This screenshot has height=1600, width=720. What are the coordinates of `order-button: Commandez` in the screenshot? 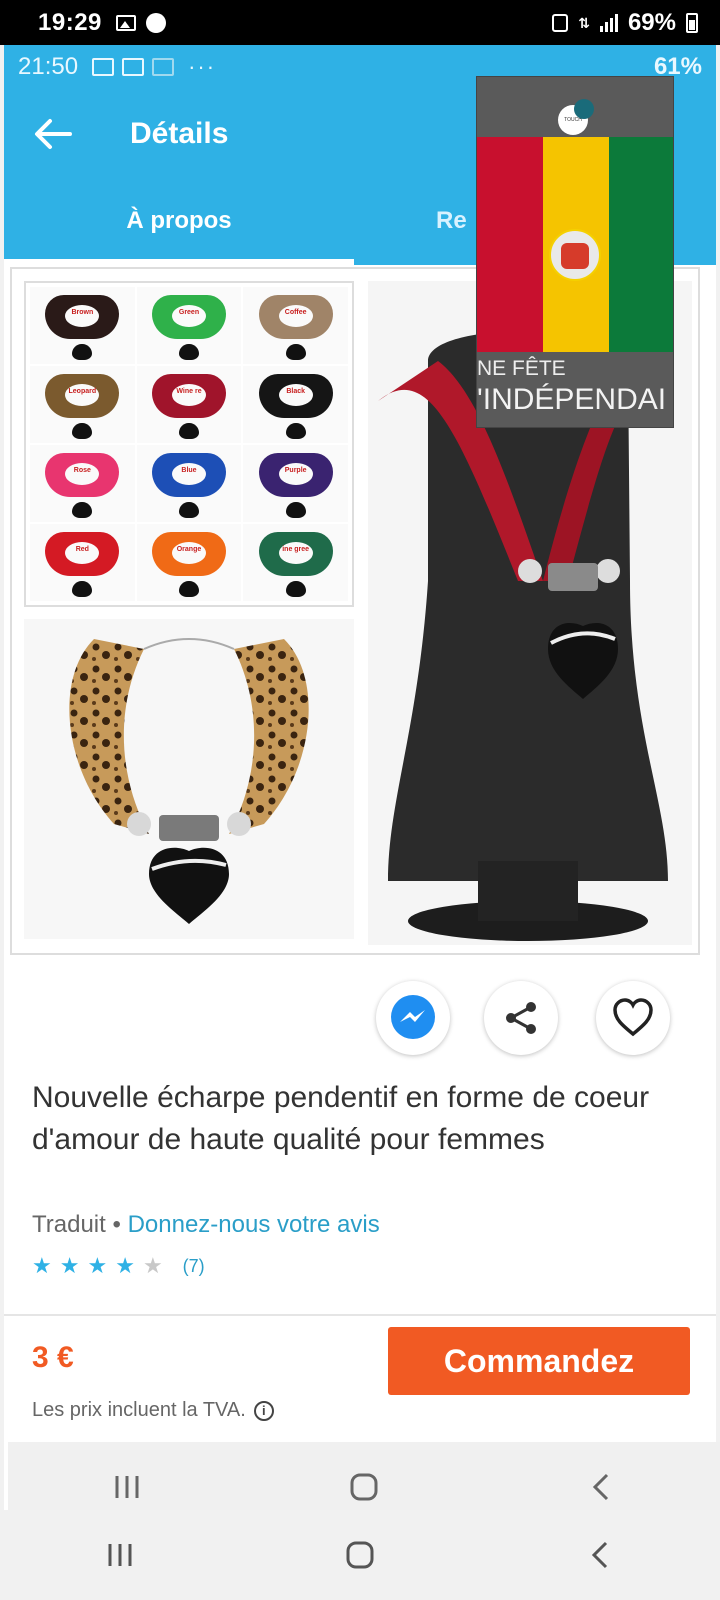 It's located at (539, 1361).